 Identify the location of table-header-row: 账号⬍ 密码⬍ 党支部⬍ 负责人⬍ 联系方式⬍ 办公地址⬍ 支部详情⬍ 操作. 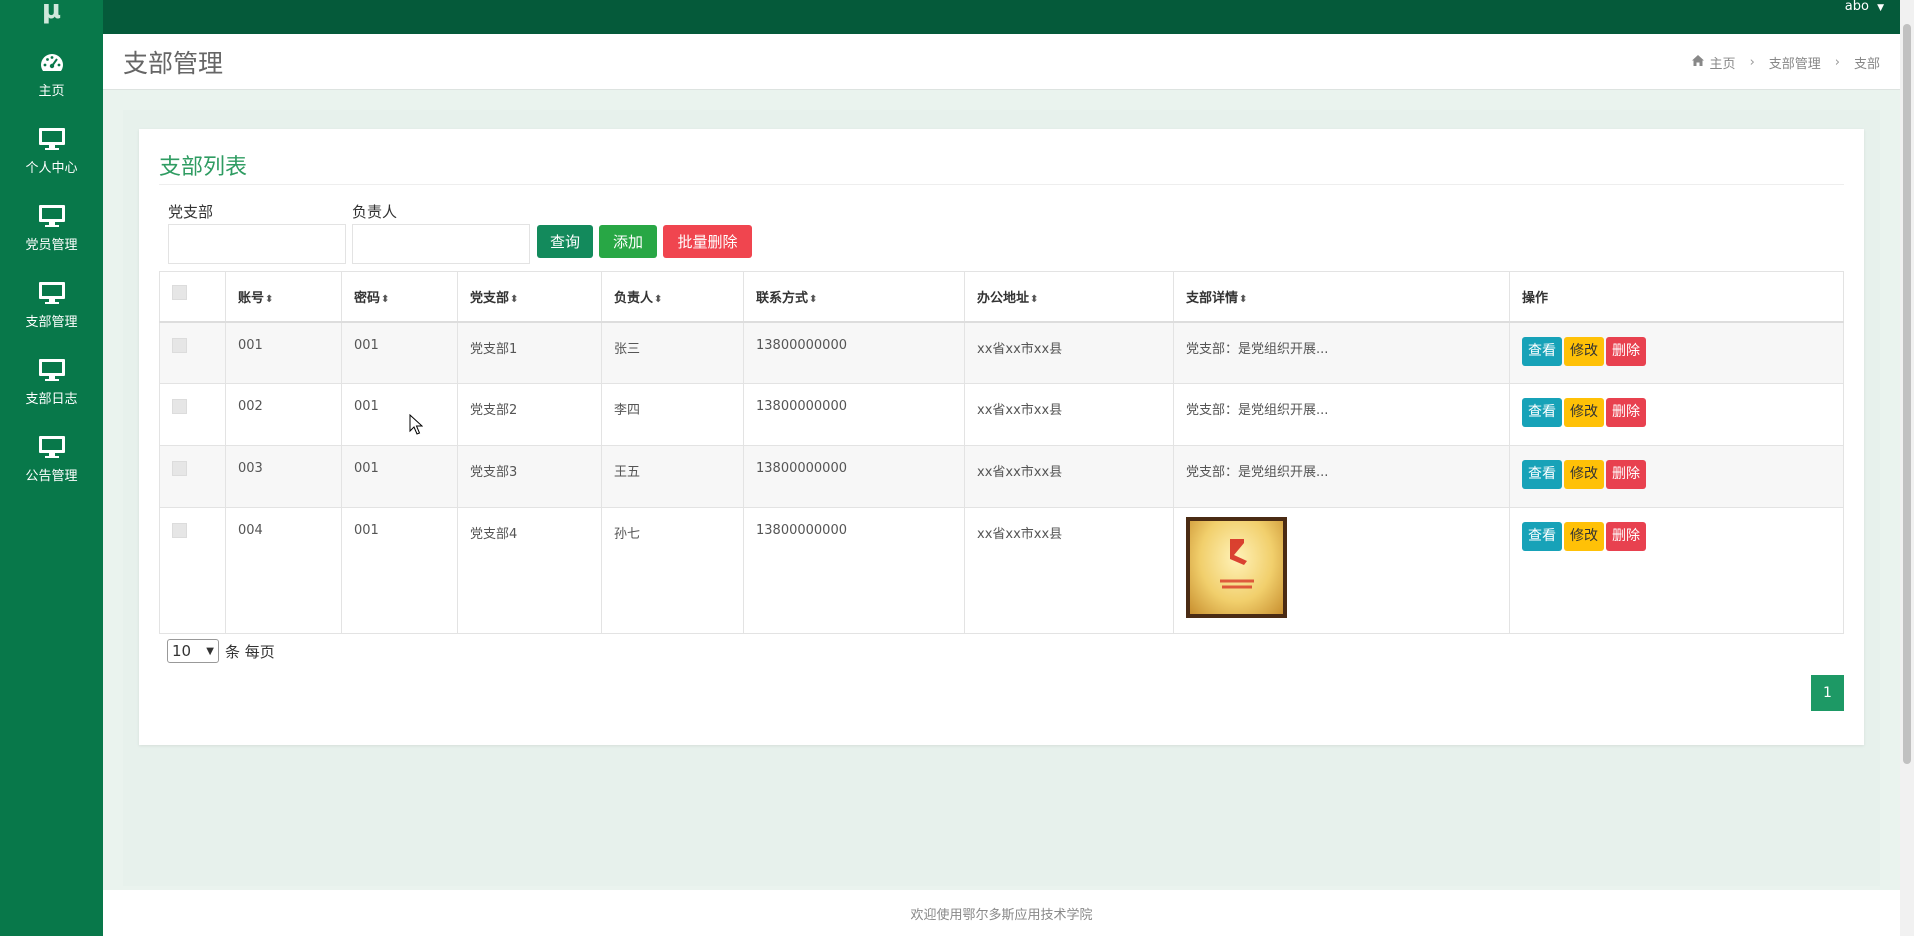
(1001, 297).